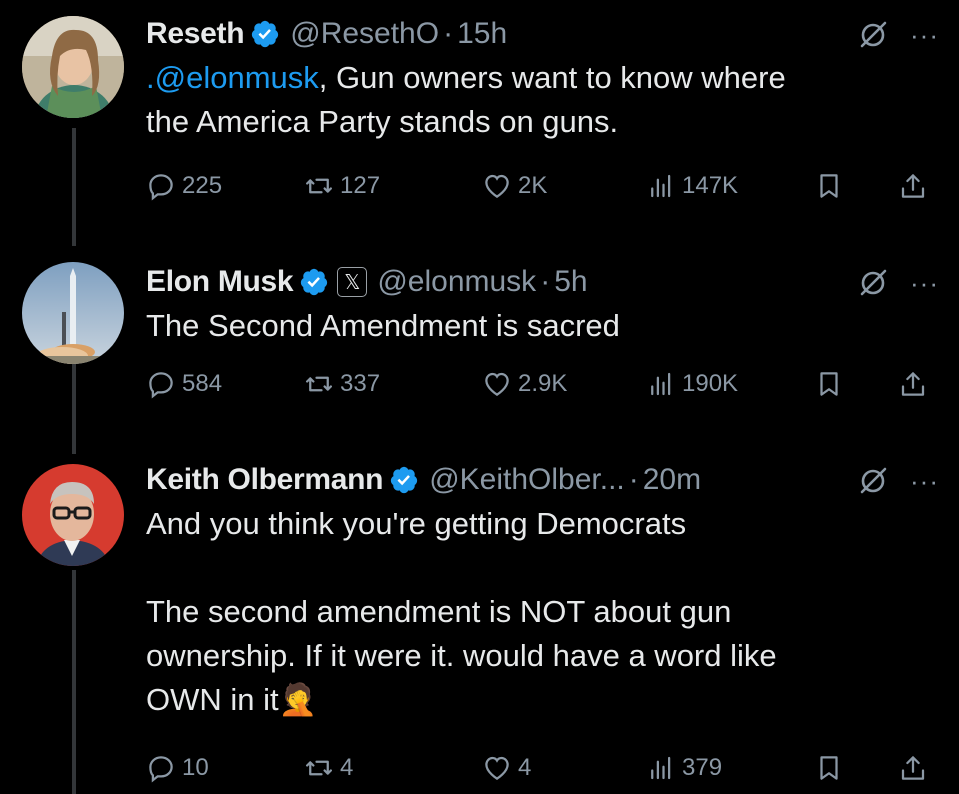 The height and width of the screenshot is (794, 959). Describe the element at coordinates (195, 34) in the screenshot. I see `display-name: Reseth` at that location.